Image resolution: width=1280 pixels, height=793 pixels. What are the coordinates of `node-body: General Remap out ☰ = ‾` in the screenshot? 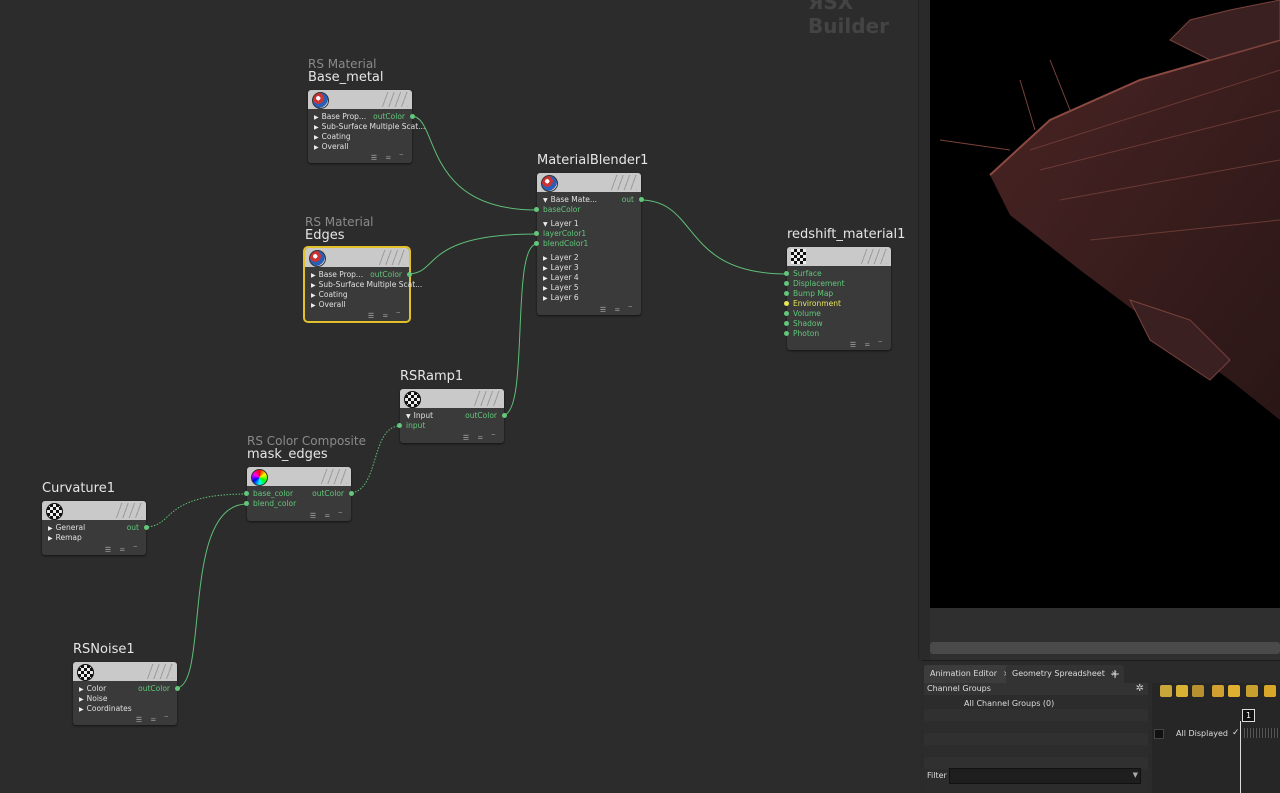 It's located at (95, 528).